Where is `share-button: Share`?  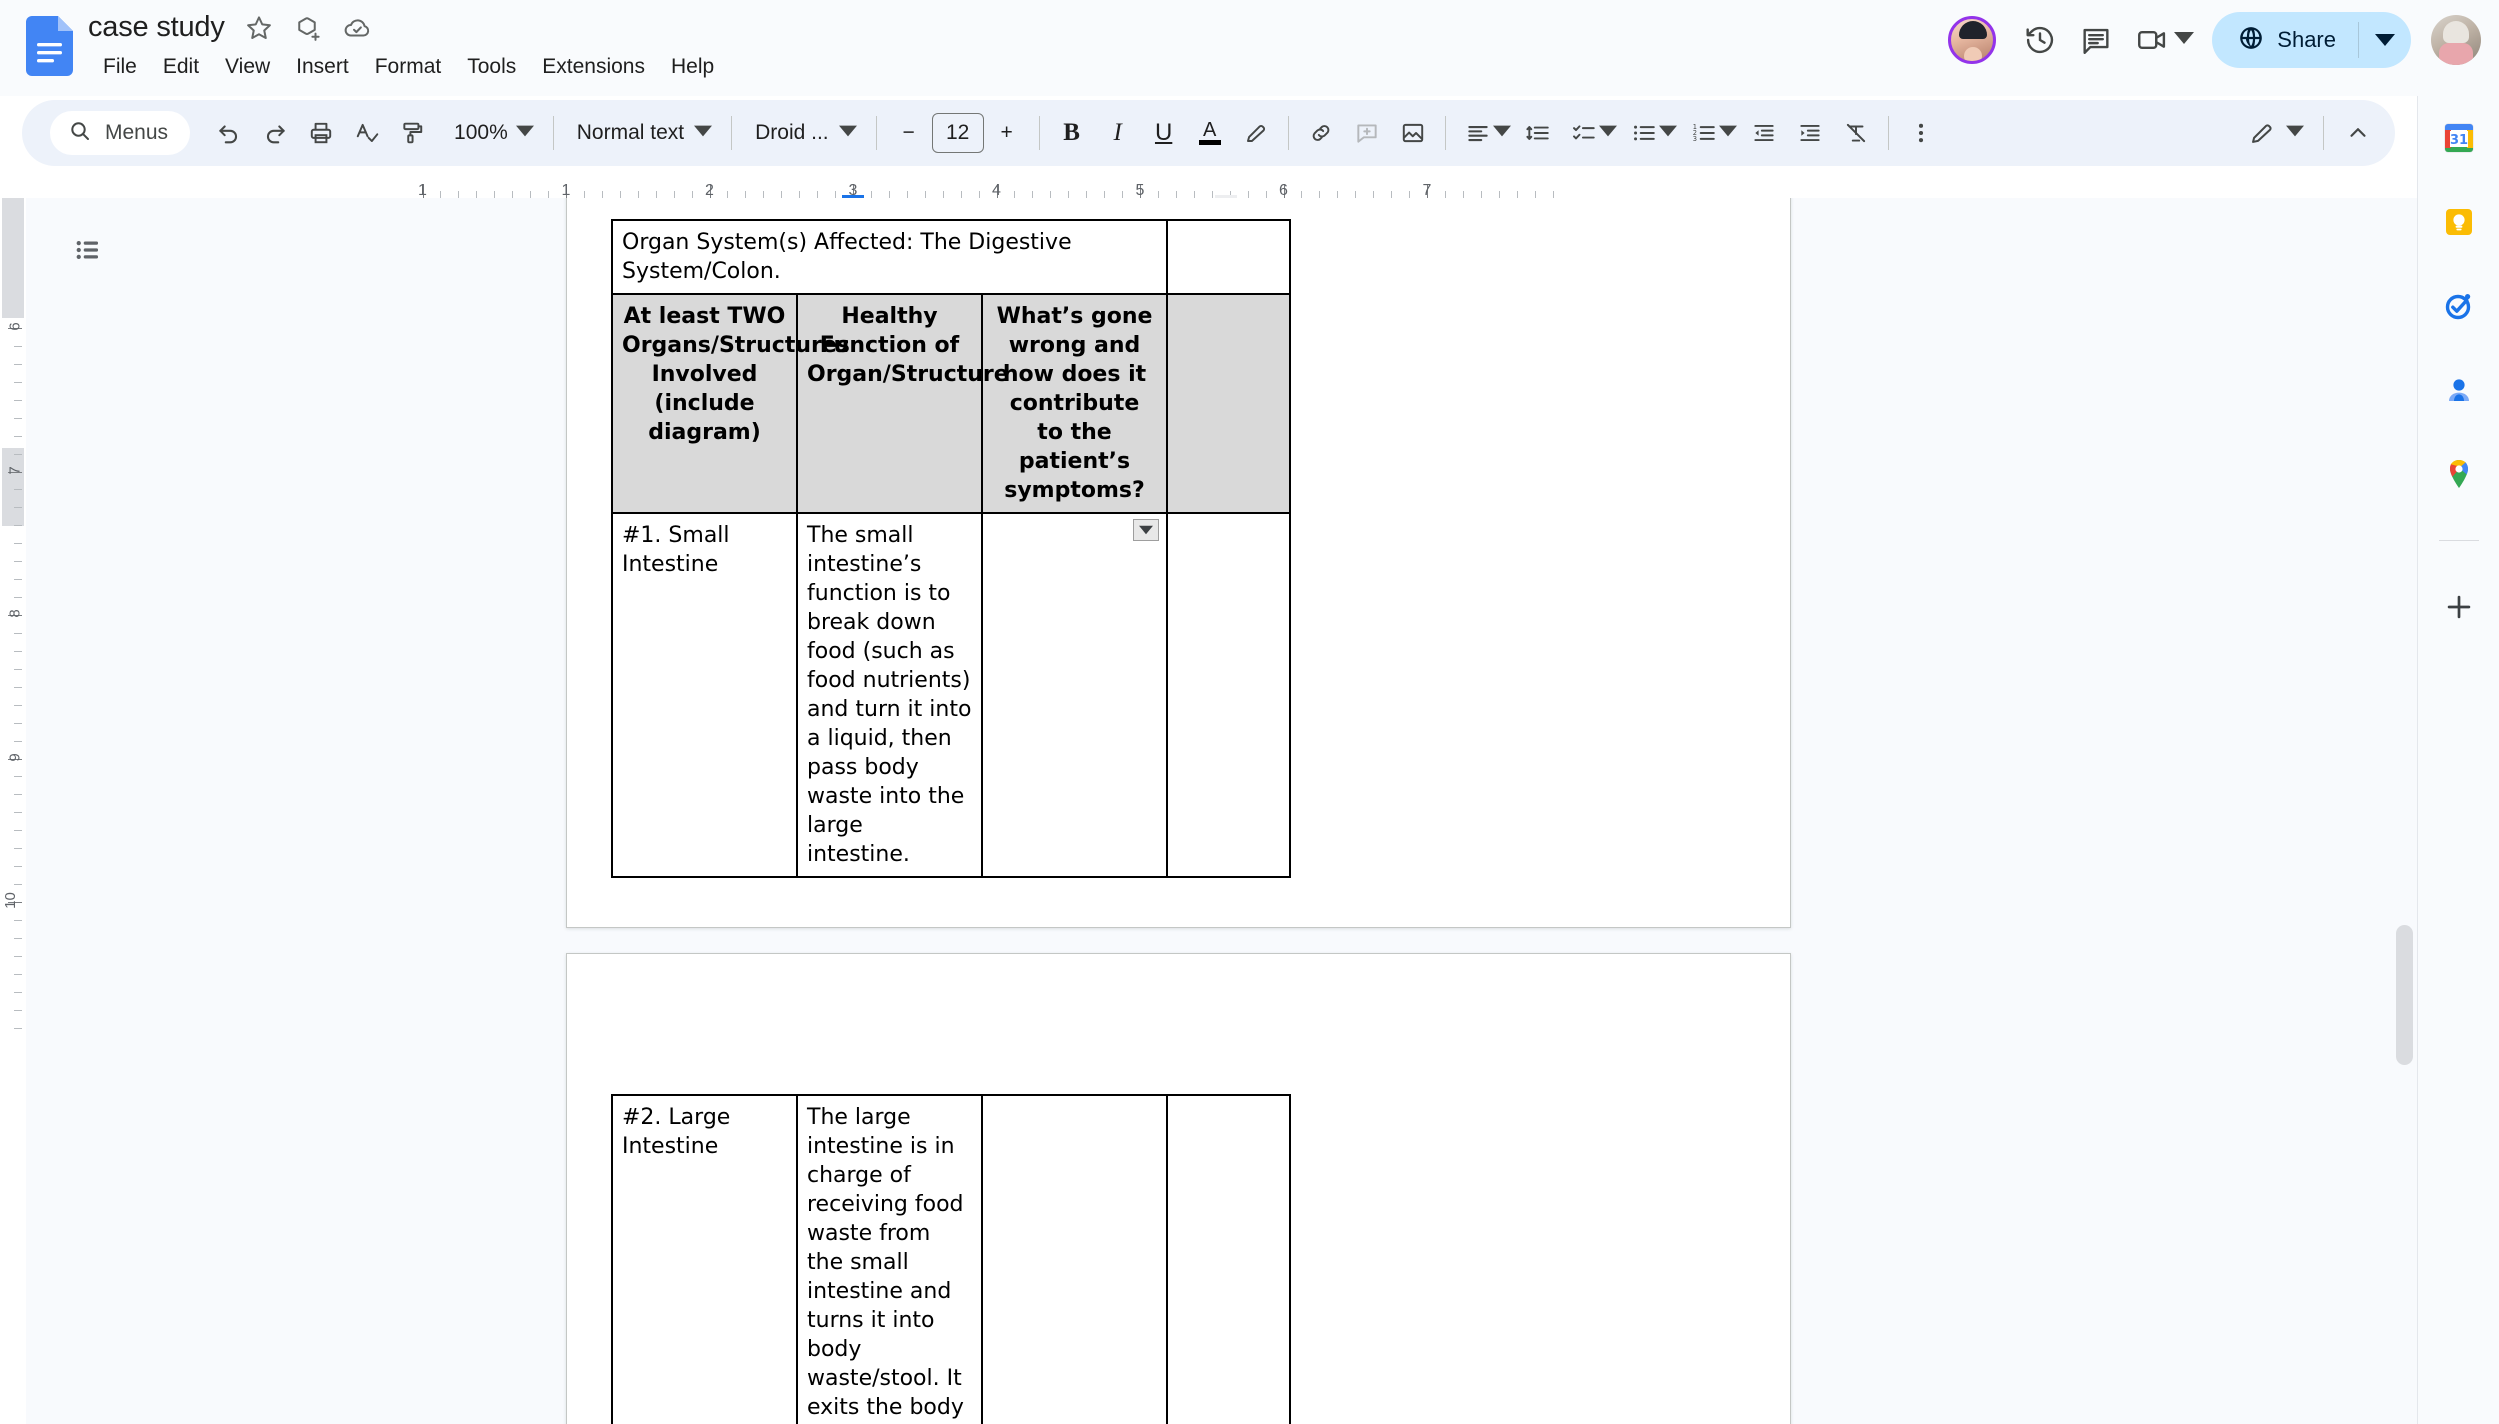 share-button: Share is located at coordinates (2311, 40).